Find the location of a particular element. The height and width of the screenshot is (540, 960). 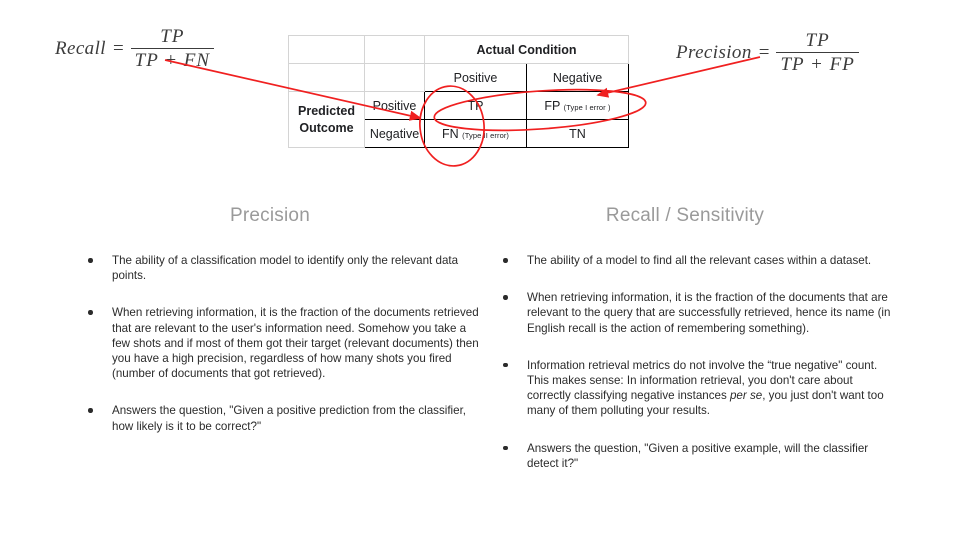

recall-fraction: TP TP + FN is located at coordinates (172, 49).